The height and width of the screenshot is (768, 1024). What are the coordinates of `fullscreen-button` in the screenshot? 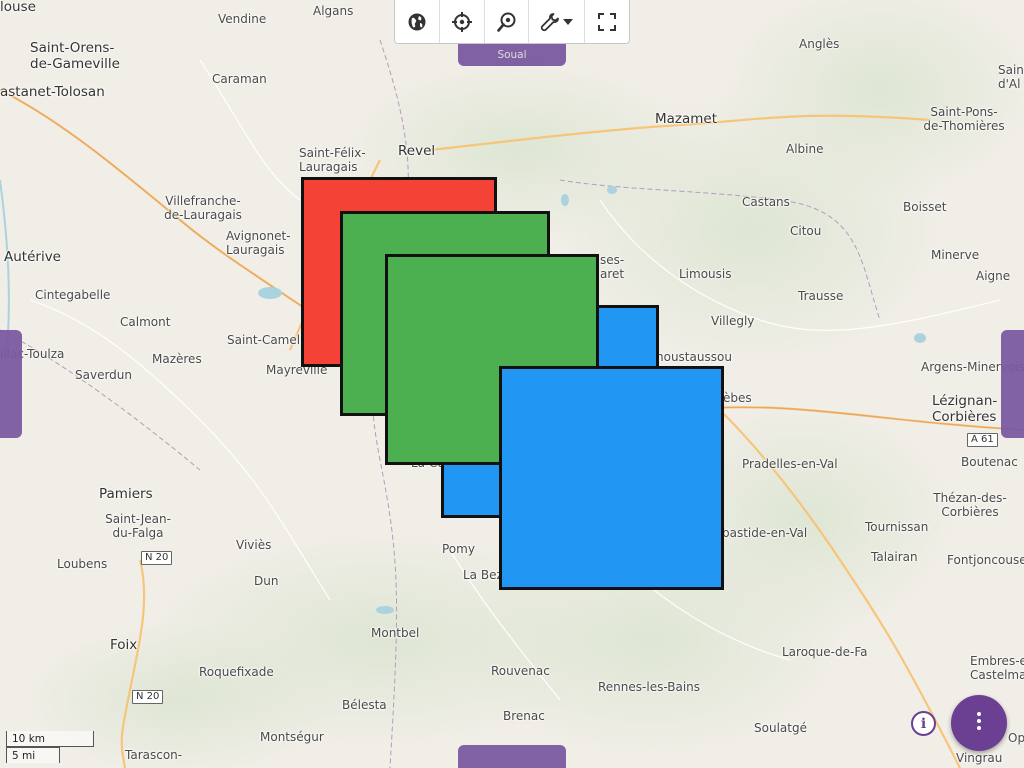 It's located at (607, 21).